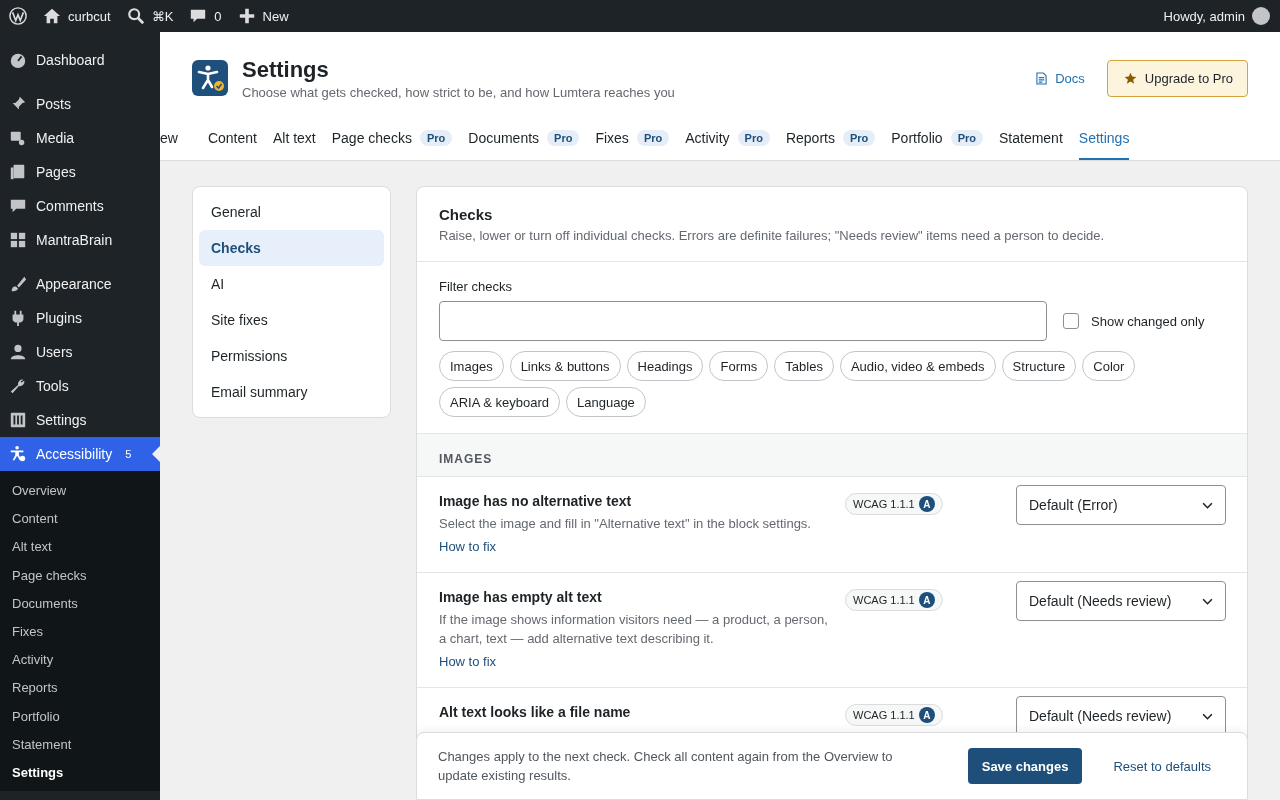 This screenshot has height=800, width=1280. Describe the element at coordinates (80, 547) in the screenshot. I see `submenu-item: Alt text` at that location.